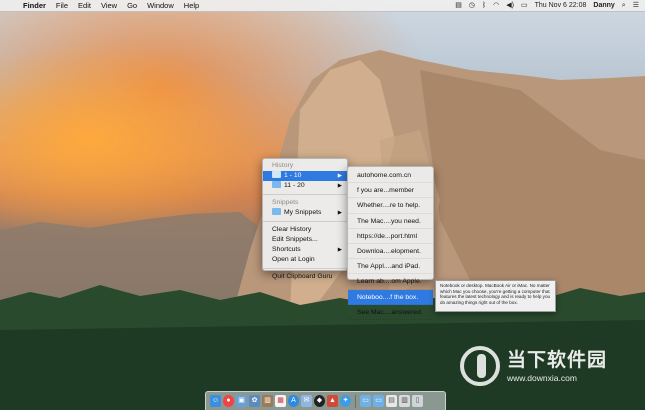 Image resolution: width=645 pixels, height=410 pixels. What do you see at coordinates (510, 6) in the screenshot?
I see `volume-icon: ◀)` at bounding box center [510, 6].